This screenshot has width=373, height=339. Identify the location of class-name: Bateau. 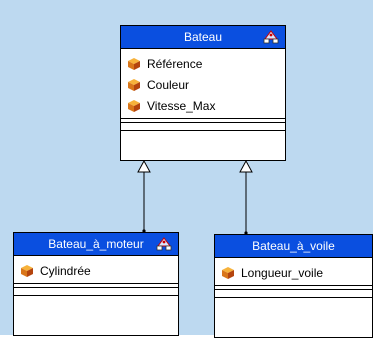
(203, 37).